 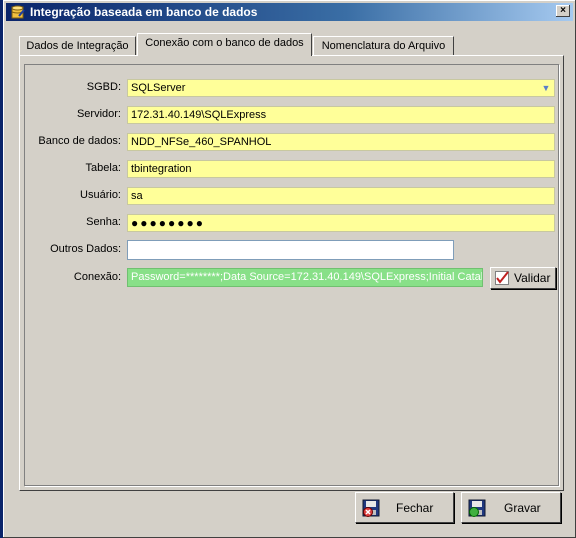 What do you see at coordinates (341, 88) in the screenshot?
I see `sgbd-select: SQLServer ▼` at bounding box center [341, 88].